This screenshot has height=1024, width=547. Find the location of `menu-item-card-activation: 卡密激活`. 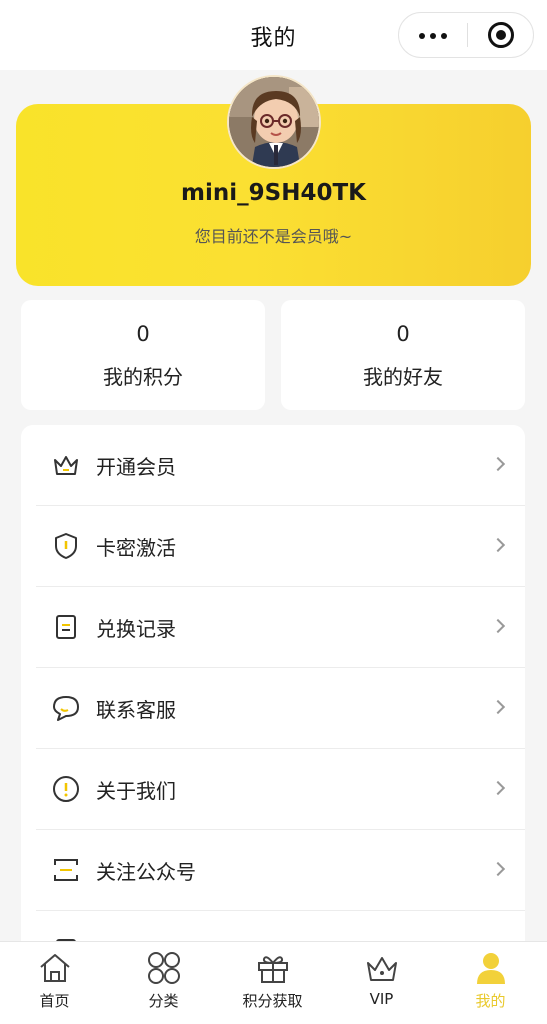

menu-item-card-activation: 卡密激活 is located at coordinates (273, 546).